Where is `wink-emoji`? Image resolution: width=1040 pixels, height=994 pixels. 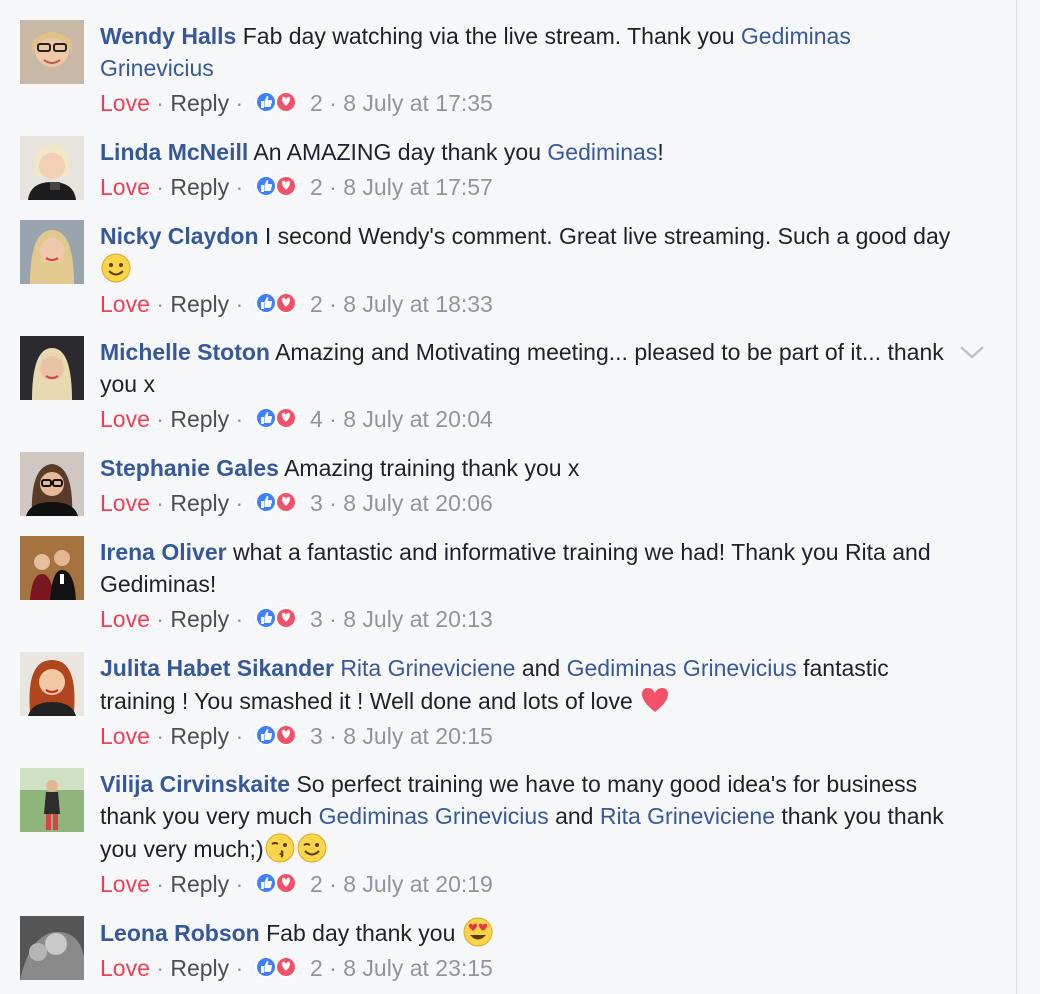
wink-emoji is located at coordinates (312, 848).